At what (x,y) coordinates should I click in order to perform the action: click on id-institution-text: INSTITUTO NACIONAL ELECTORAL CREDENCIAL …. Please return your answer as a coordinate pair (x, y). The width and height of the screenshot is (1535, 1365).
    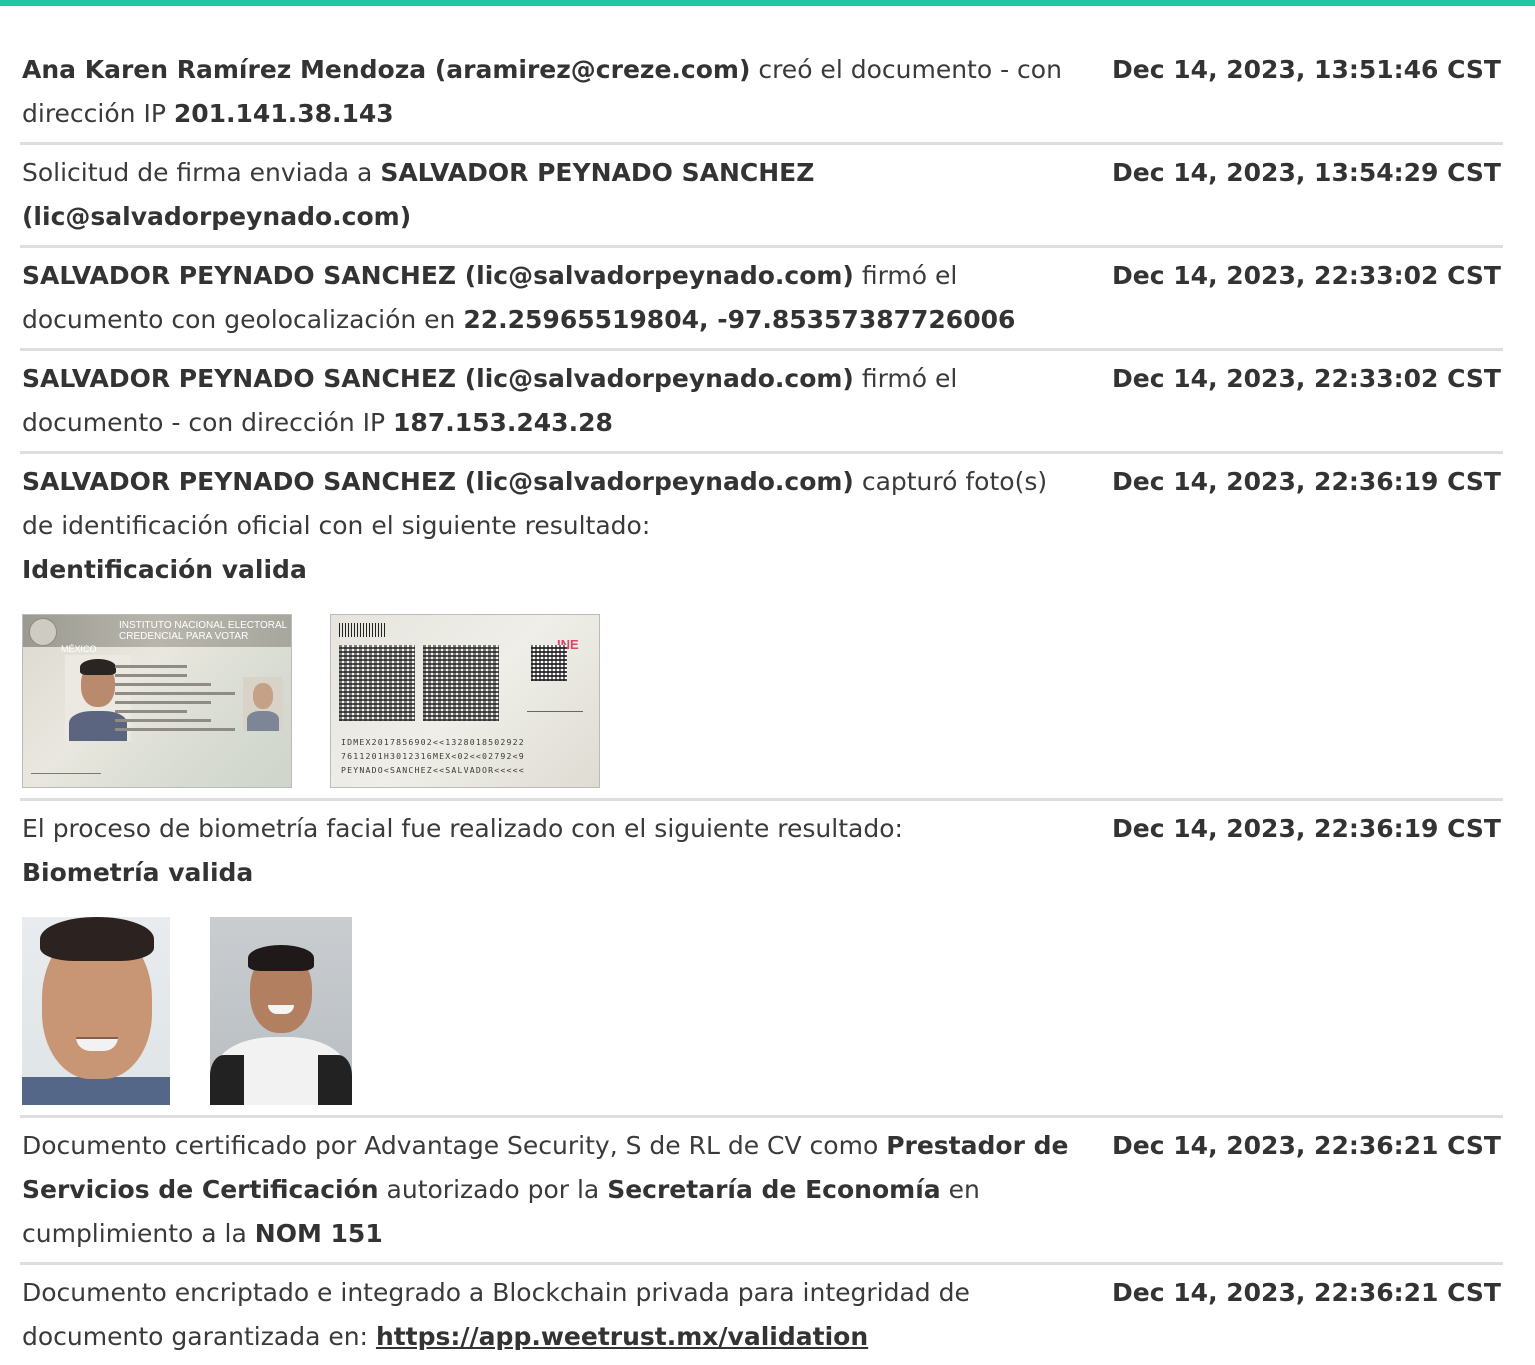
    Looking at the image, I should click on (203, 631).